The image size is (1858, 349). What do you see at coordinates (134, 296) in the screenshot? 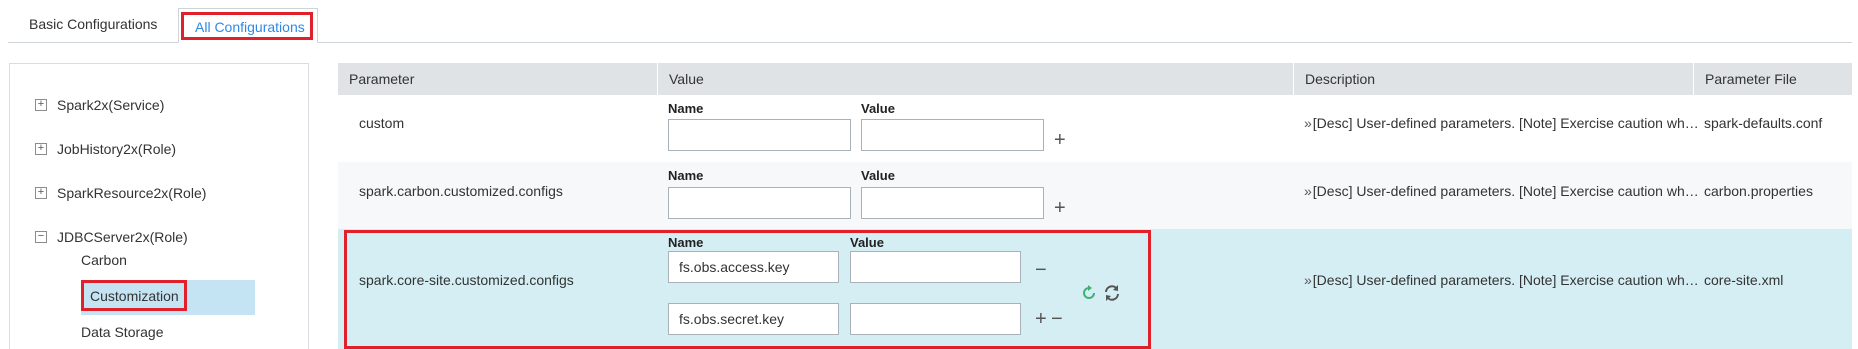
I see `tree-child-label: Customization` at bounding box center [134, 296].